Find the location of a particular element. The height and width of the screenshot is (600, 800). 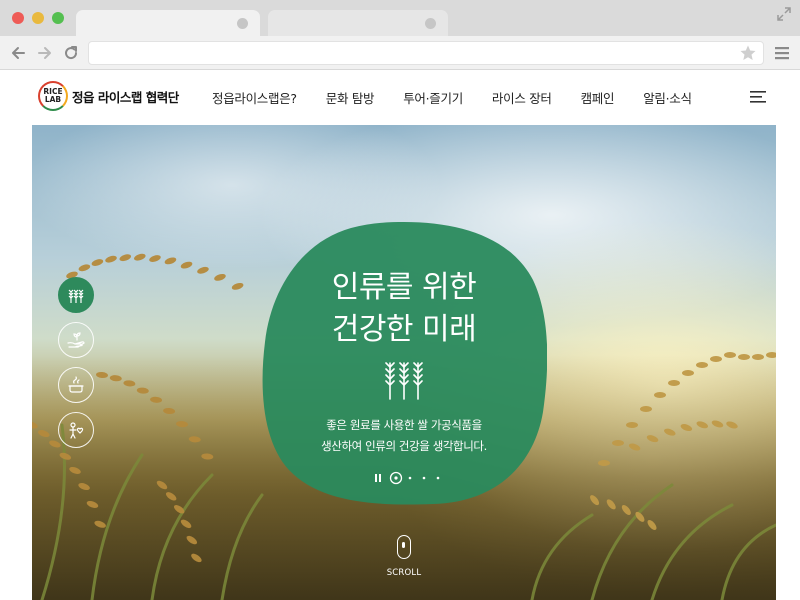

hero-description-line-1: 좋은 원료를 사용한 쌀 가공식품을 is located at coordinates (404, 425).